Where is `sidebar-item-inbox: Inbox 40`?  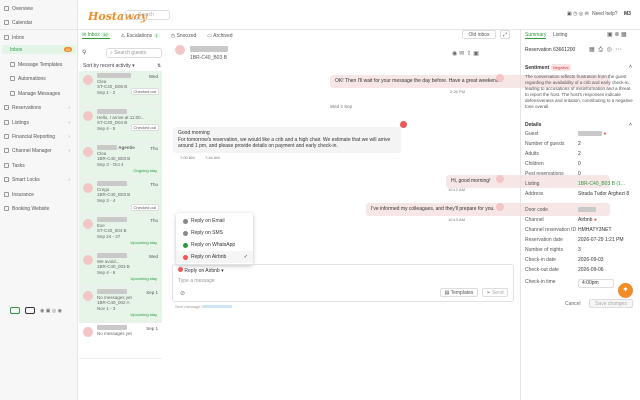 sidebar-item-inbox: Inbox 40 is located at coordinates (39, 49).